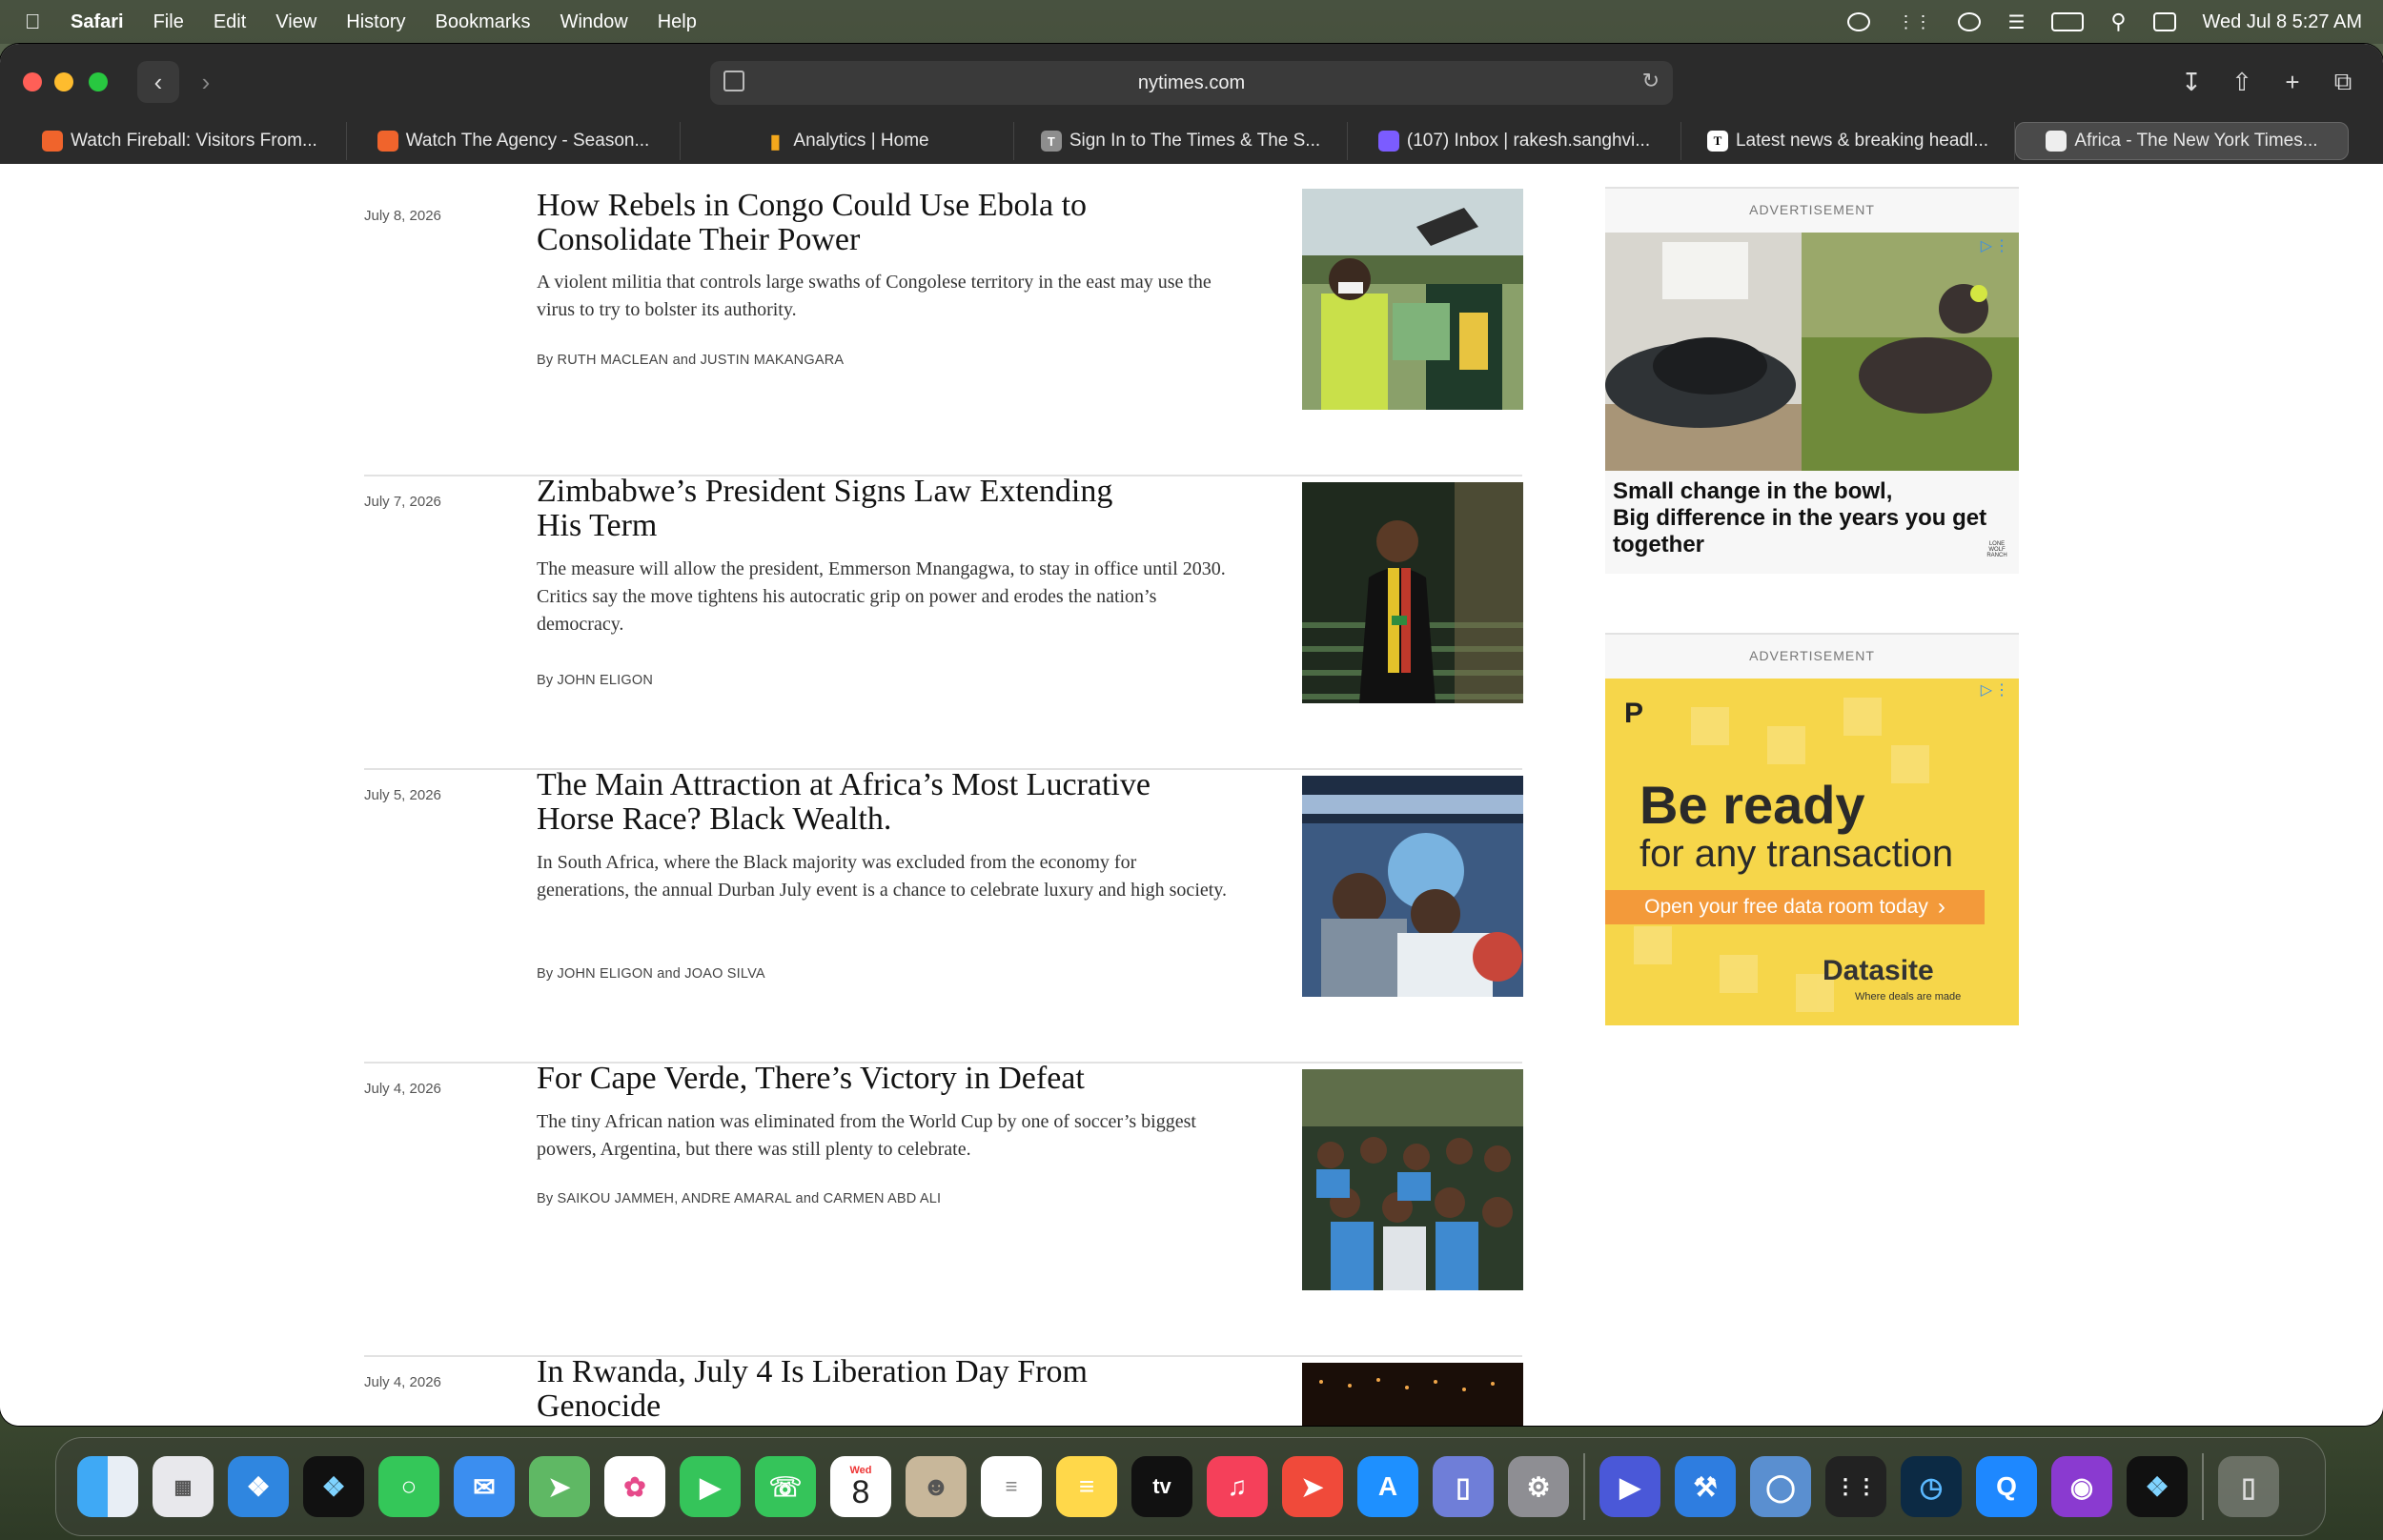  I want to click on wifi-icon: ☰, so click(2016, 22).